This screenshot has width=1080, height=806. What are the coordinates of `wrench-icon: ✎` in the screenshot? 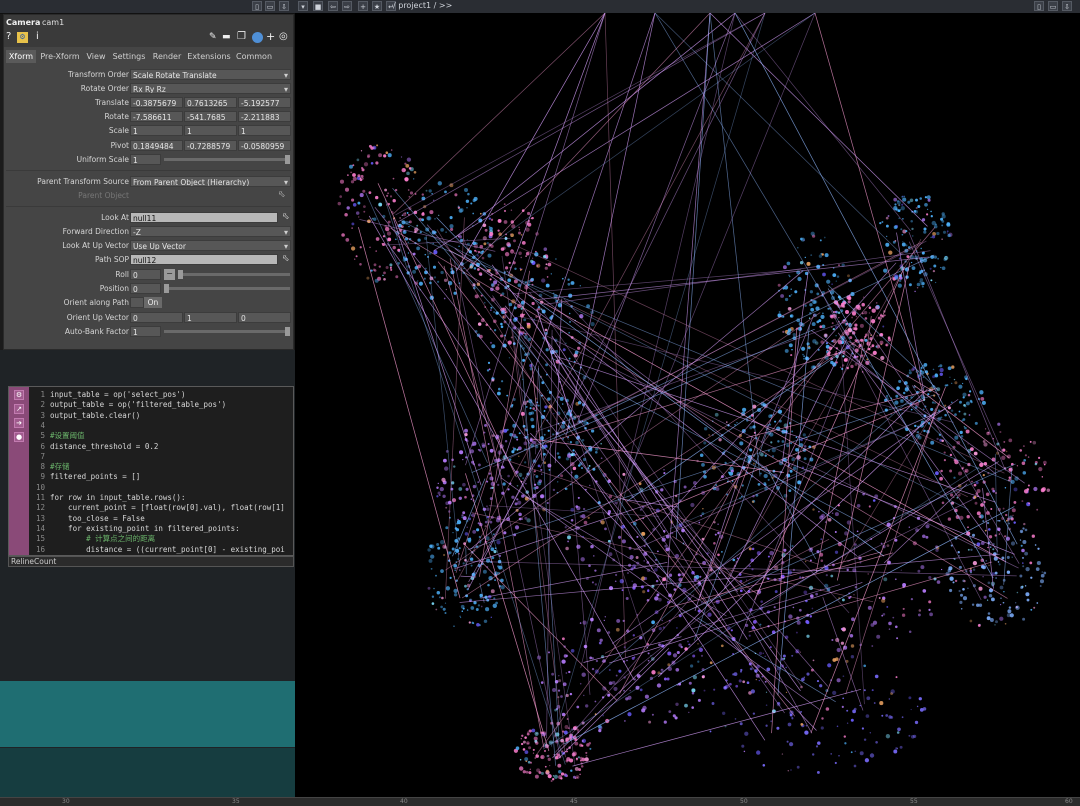 It's located at (213, 37).